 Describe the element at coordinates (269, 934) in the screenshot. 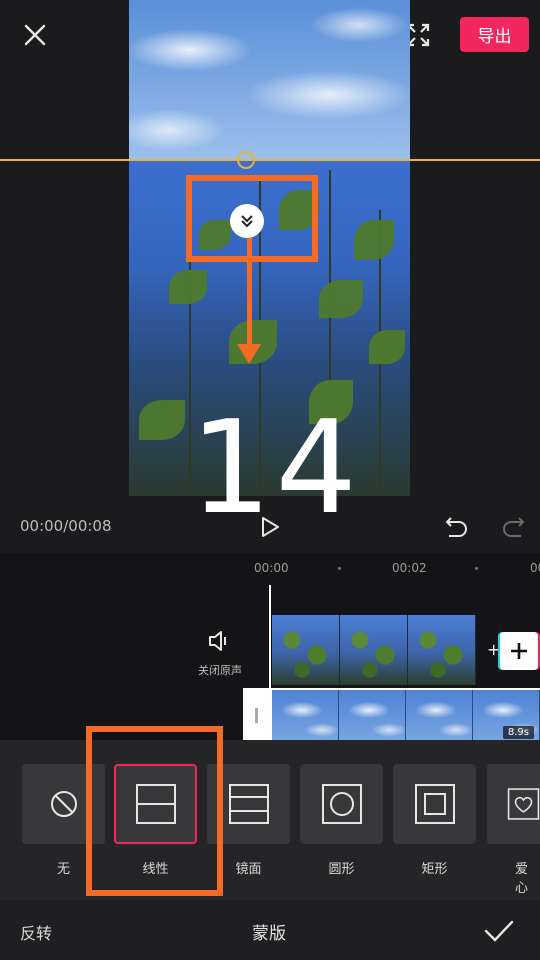

I see `panel-title: 蒙版` at that location.